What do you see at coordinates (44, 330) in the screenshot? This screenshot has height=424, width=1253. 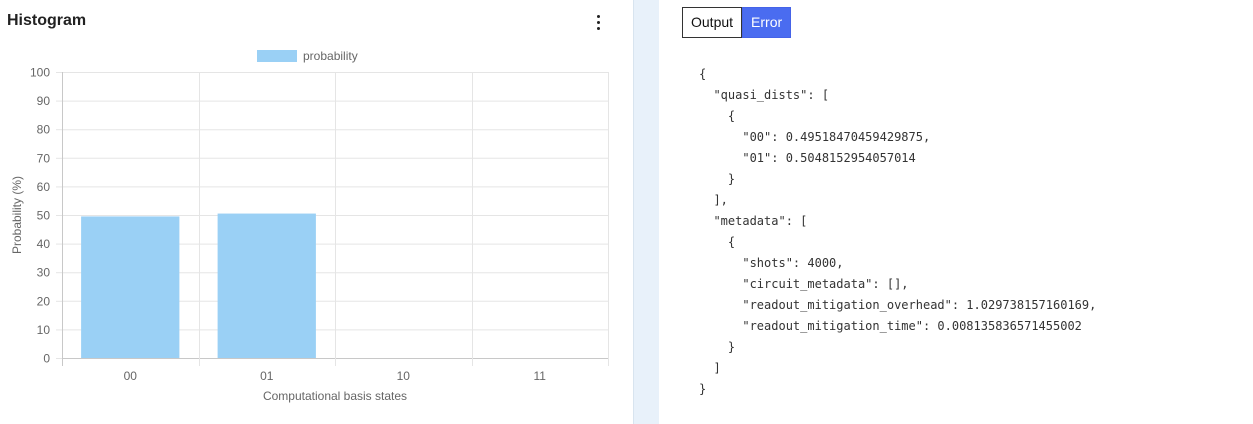 I see `y-tick-label: 10` at bounding box center [44, 330].